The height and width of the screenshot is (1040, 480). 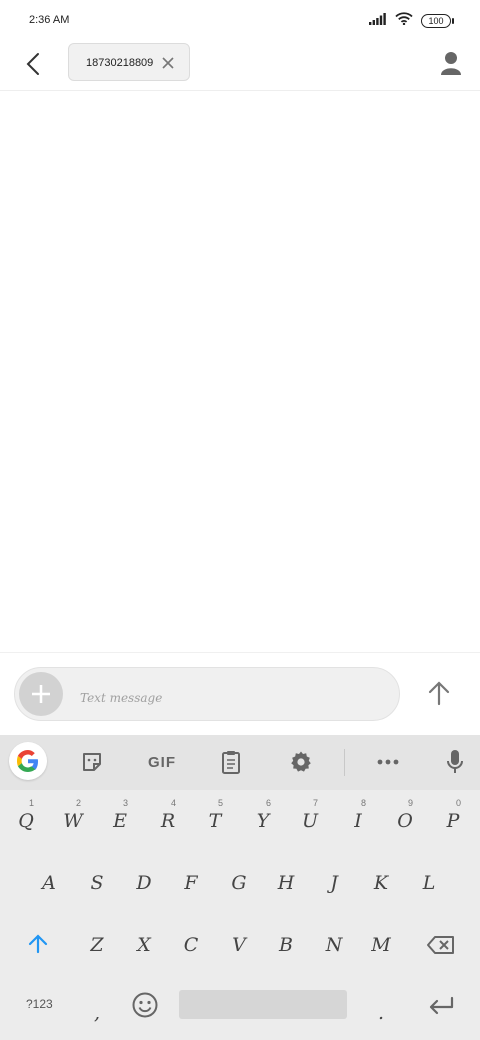 I want to click on contact-button, so click(x=451, y=63).